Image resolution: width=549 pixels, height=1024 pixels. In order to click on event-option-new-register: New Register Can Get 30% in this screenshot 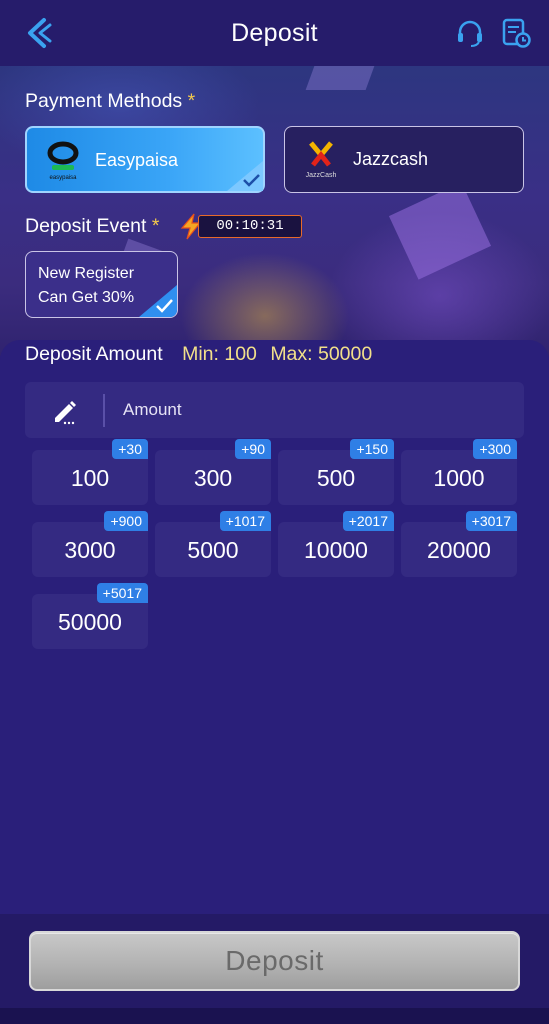, I will do `click(101, 284)`.